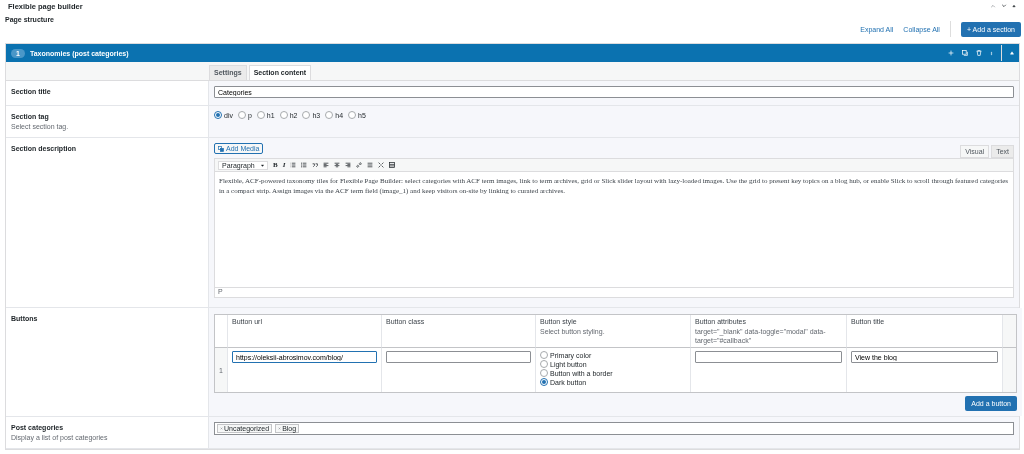 This screenshot has width=1024, height=454. I want to click on plus-icon, so click(951, 53).